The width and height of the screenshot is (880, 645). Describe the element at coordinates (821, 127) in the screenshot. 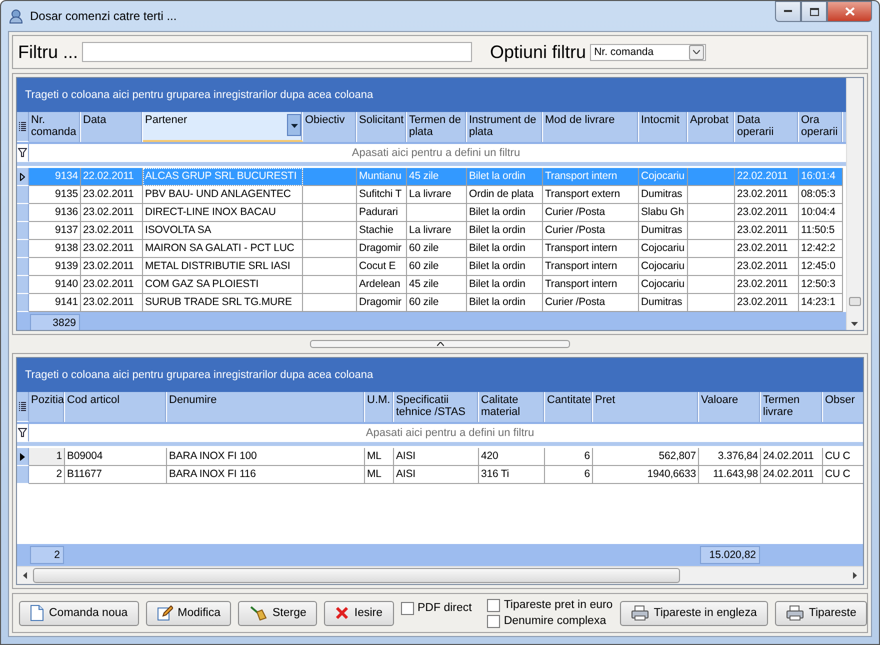

I see `column-header: Ora operarii` at that location.